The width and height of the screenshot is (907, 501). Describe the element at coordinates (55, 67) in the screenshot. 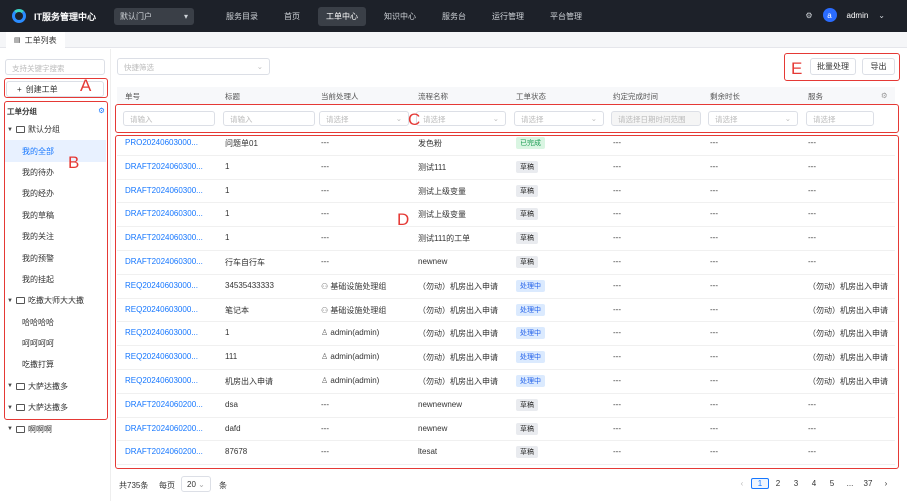

I see `sidebar-search-input: 支持关键字搜索` at that location.